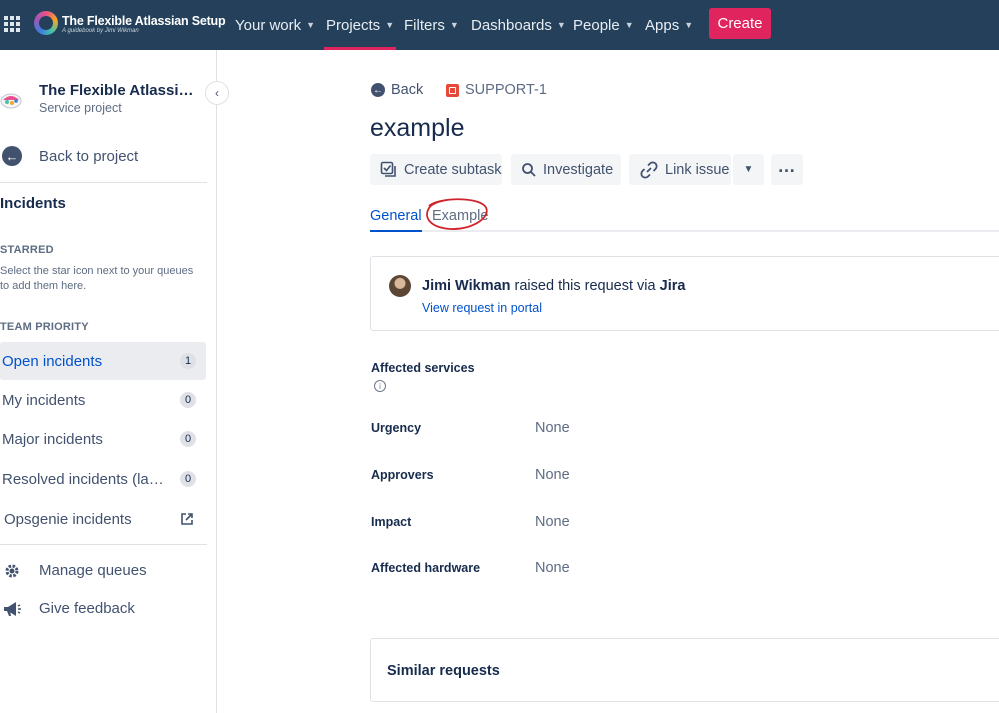 The image size is (999, 713). Describe the element at coordinates (417, 128) in the screenshot. I see `issue-title: example` at that location.